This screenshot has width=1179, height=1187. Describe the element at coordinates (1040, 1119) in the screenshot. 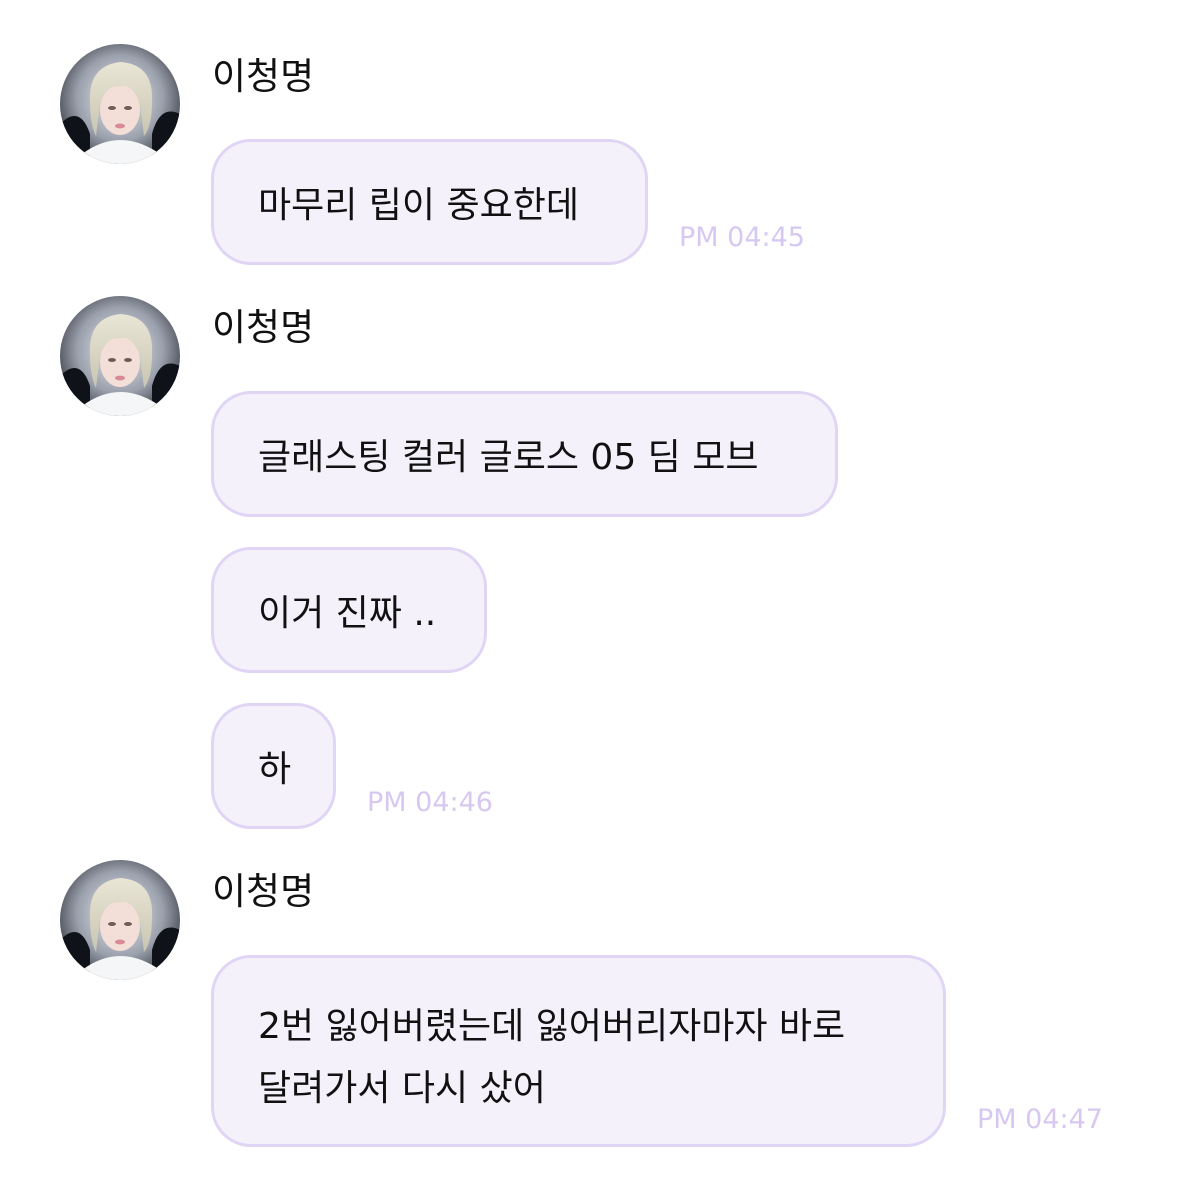

I see `message-timestamp: PM 04:47` at that location.